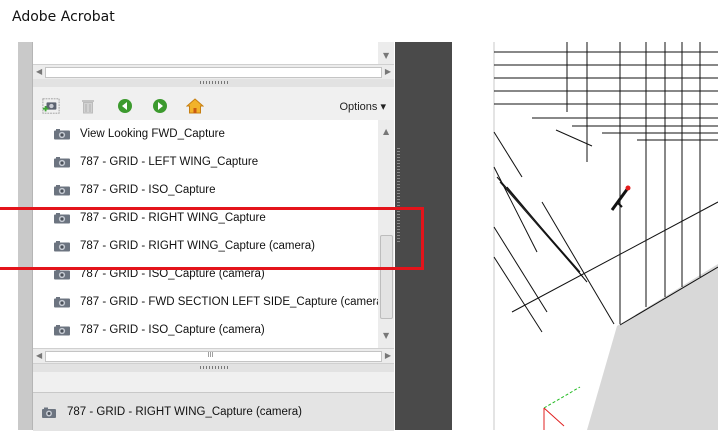 The height and width of the screenshot is (434, 718). I want to click on scroll-grip: III, so click(211, 355).